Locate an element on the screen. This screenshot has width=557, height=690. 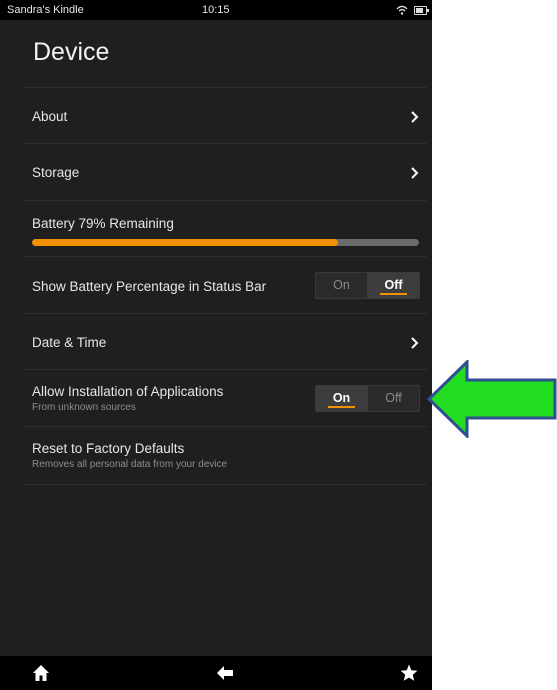
show-battery-percentage-toggle: On Off is located at coordinates (367, 285).